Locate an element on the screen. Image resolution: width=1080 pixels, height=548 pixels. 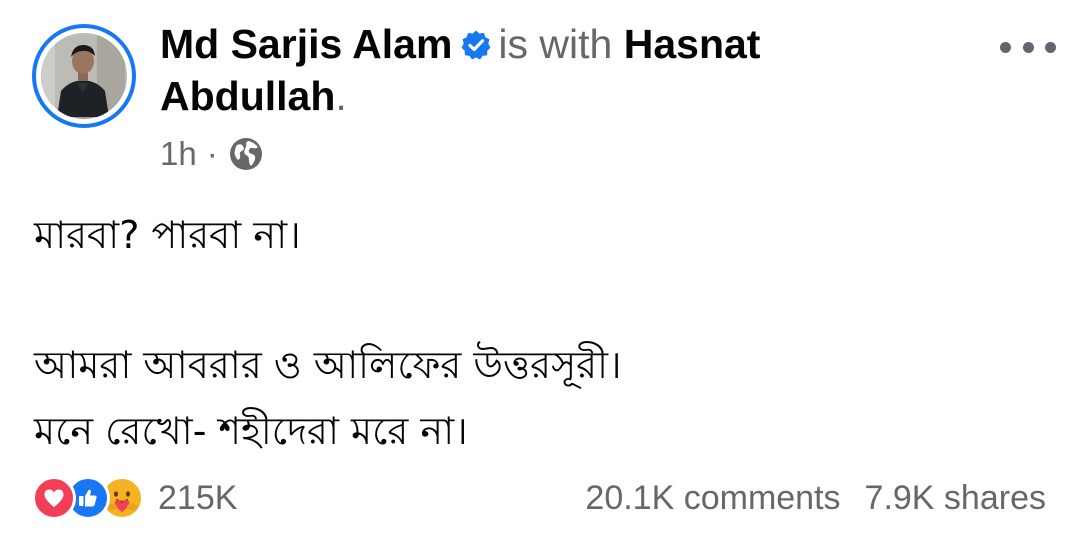
person-silhouette-icon is located at coordinates (83, 75).